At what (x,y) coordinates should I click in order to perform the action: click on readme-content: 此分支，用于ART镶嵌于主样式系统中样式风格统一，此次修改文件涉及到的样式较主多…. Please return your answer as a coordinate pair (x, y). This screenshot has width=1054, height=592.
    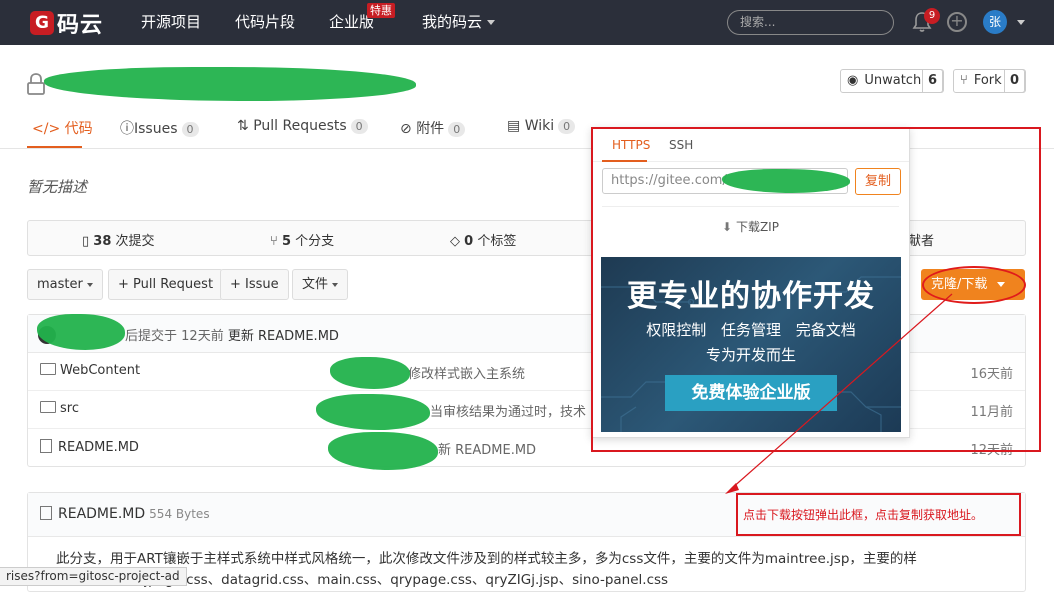
    Looking at the image, I should click on (536, 570).